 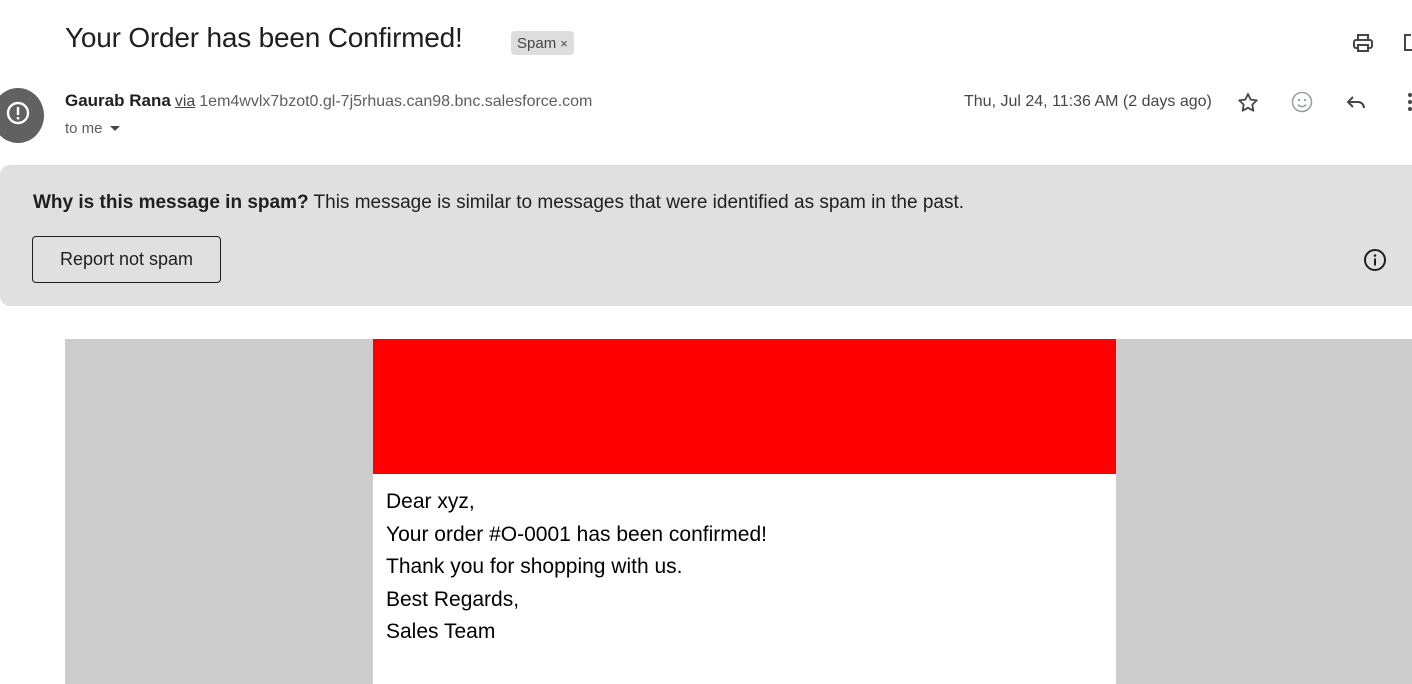 What do you see at coordinates (1088, 101) in the screenshot?
I see `email-date: Thu, Jul 24, 11:36 AM (2 days ago)` at bounding box center [1088, 101].